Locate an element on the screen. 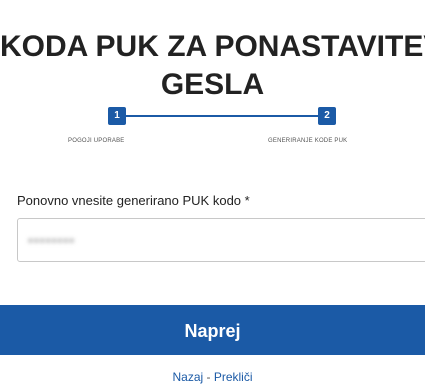 Image resolution: width=425 pixels, height=386 pixels. footer-links: Nazaj - Prekliči is located at coordinates (212, 377).